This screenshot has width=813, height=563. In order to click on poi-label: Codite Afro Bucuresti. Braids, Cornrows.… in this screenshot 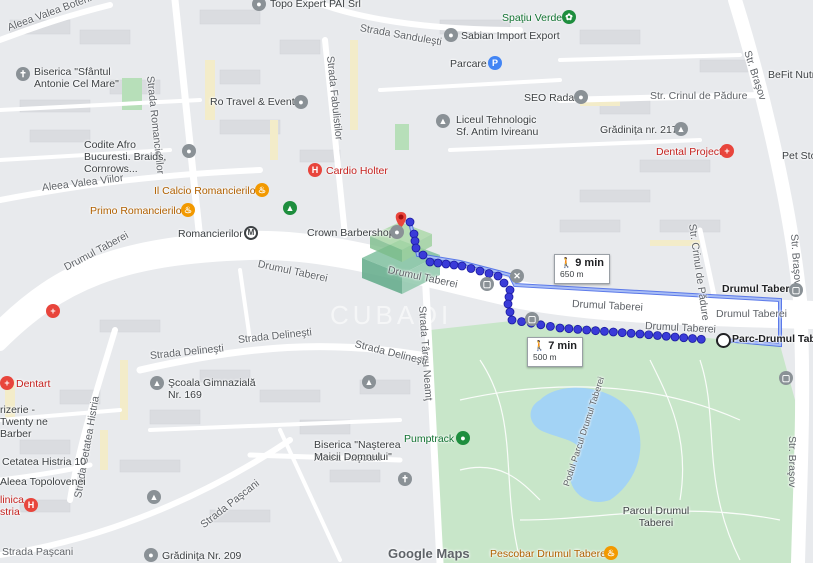, I will do `click(132, 157)`.